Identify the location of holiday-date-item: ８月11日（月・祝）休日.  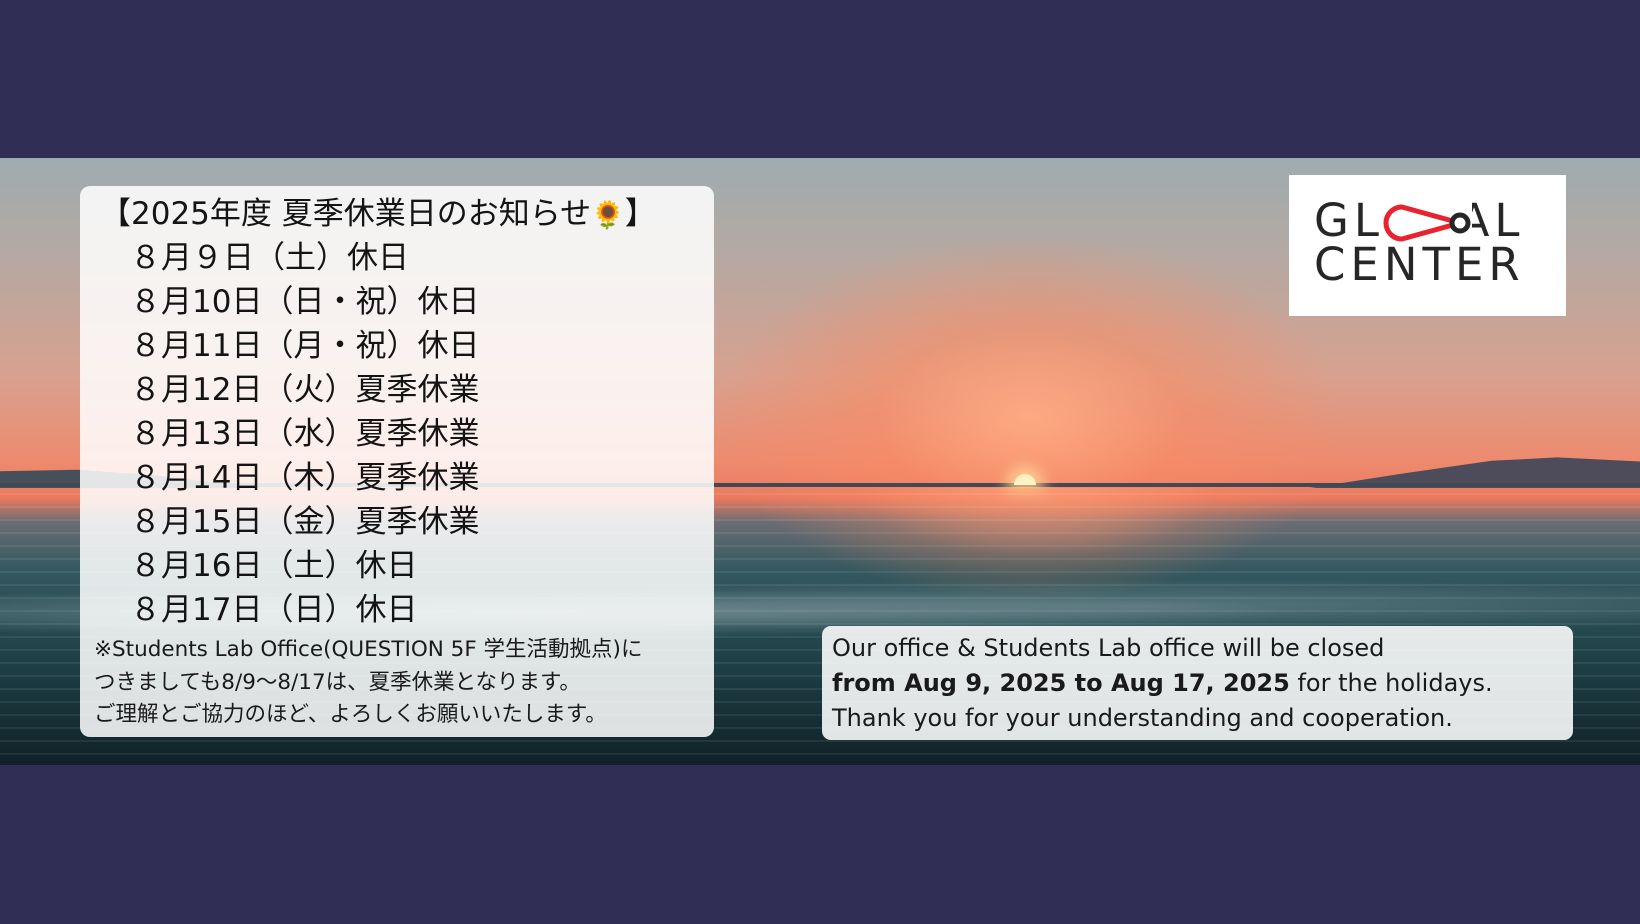
(305, 346).